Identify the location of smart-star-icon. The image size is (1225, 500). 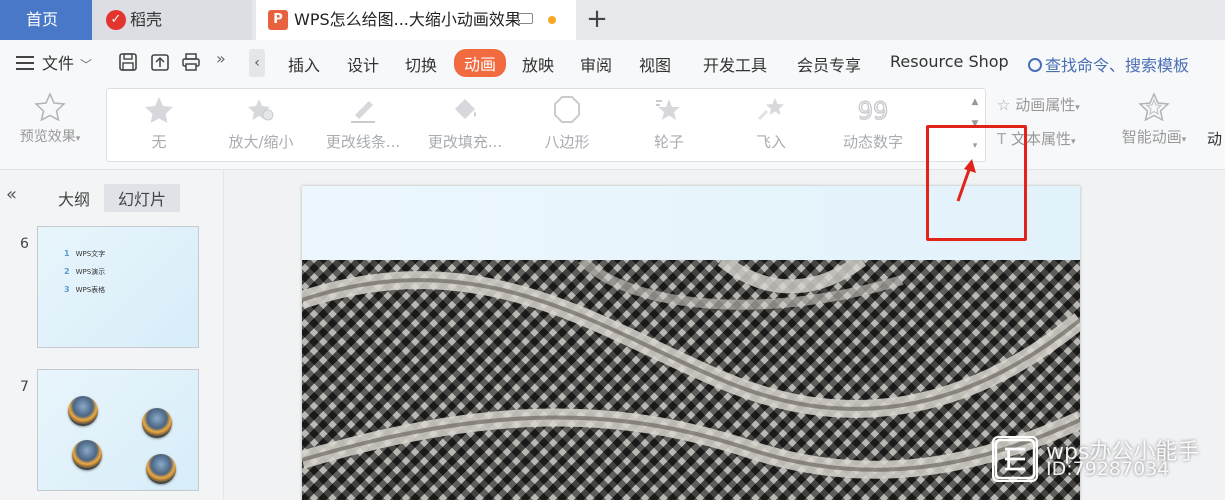
(1154, 107).